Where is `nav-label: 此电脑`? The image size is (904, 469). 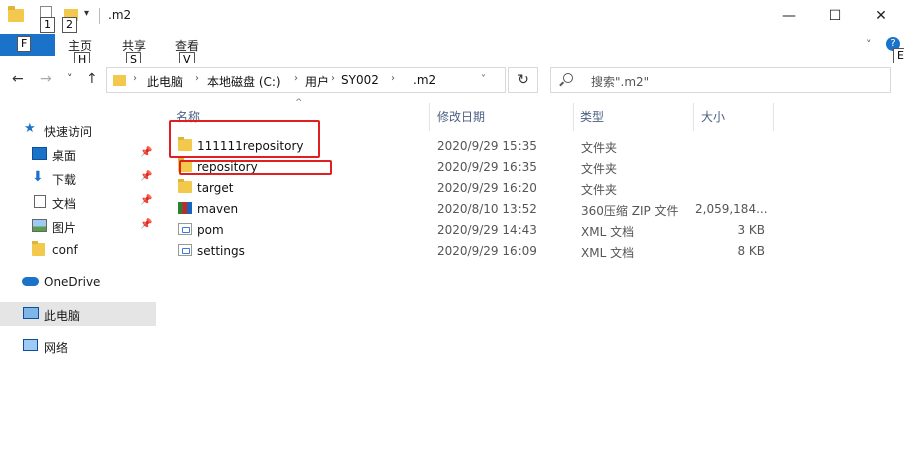
nav-label: 此电脑 is located at coordinates (62, 316).